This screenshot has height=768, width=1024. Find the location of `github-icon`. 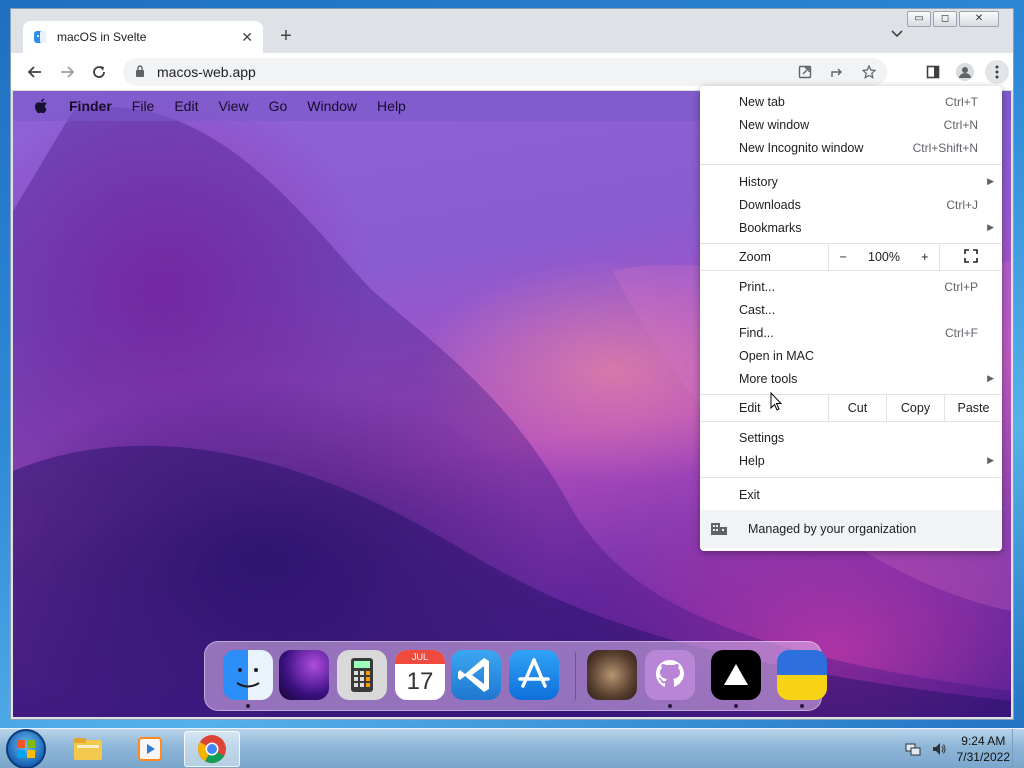

github-icon is located at coordinates (670, 675).